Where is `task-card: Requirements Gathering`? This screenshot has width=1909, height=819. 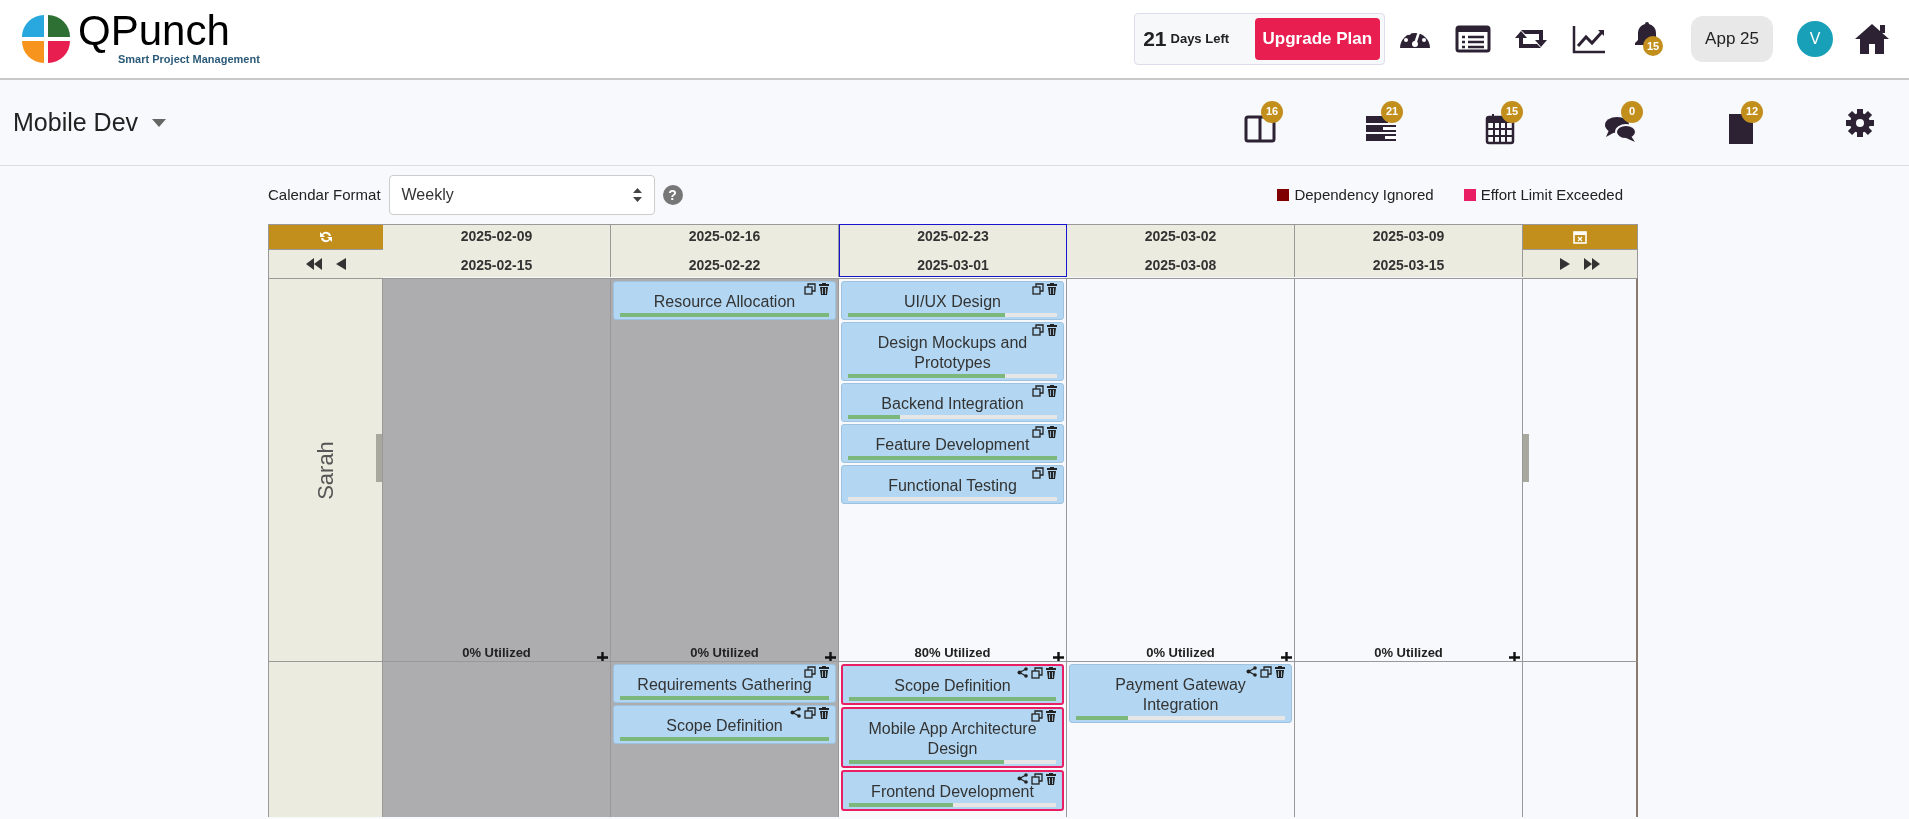
task-card: Requirements Gathering is located at coordinates (724, 683).